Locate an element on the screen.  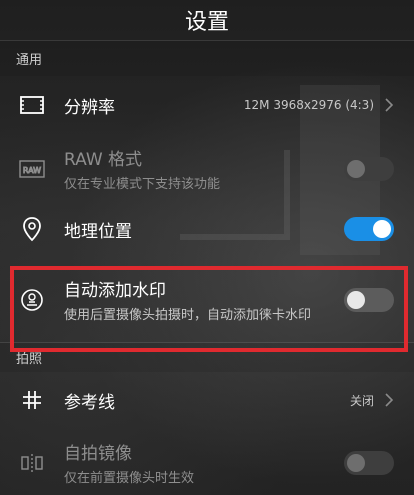
mirror-icon is located at coordinates (32, 463).